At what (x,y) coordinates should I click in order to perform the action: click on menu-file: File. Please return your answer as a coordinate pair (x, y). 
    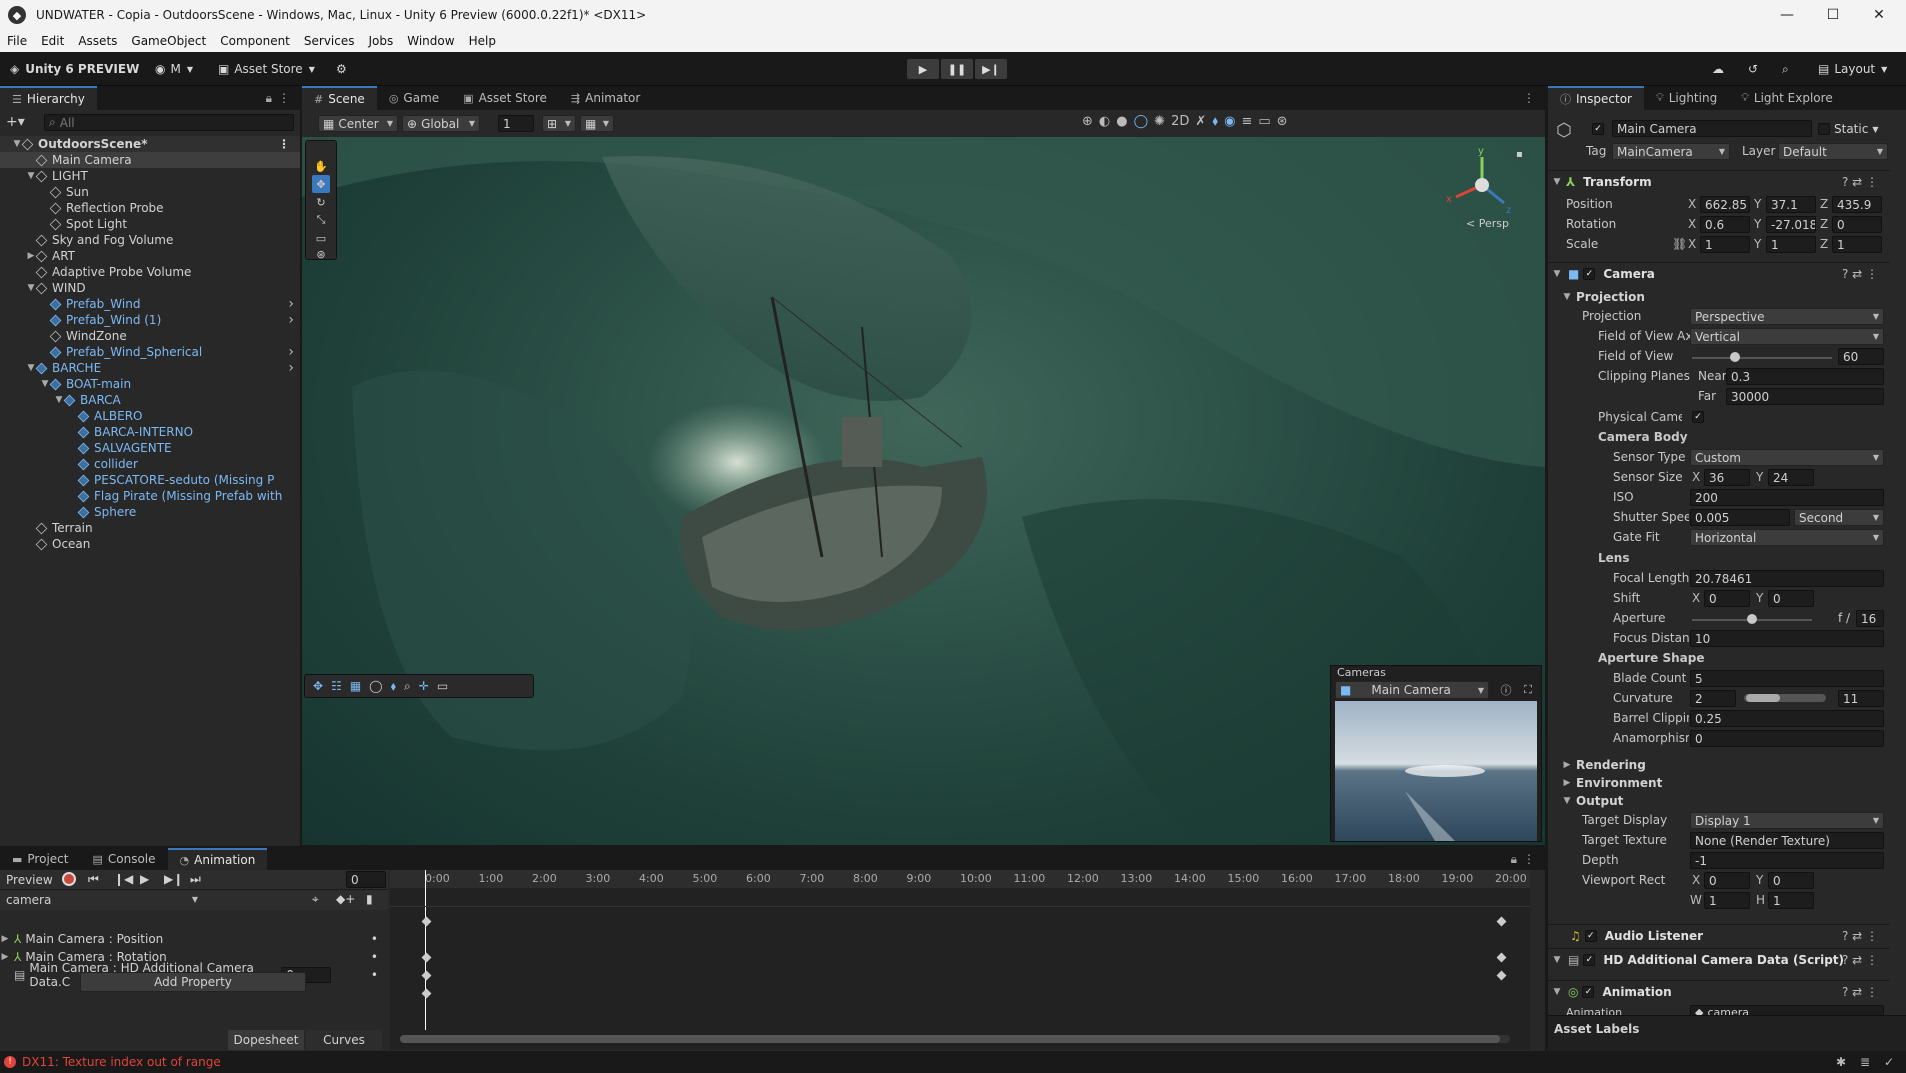
    Looking at the image, I should click on (17, 41).